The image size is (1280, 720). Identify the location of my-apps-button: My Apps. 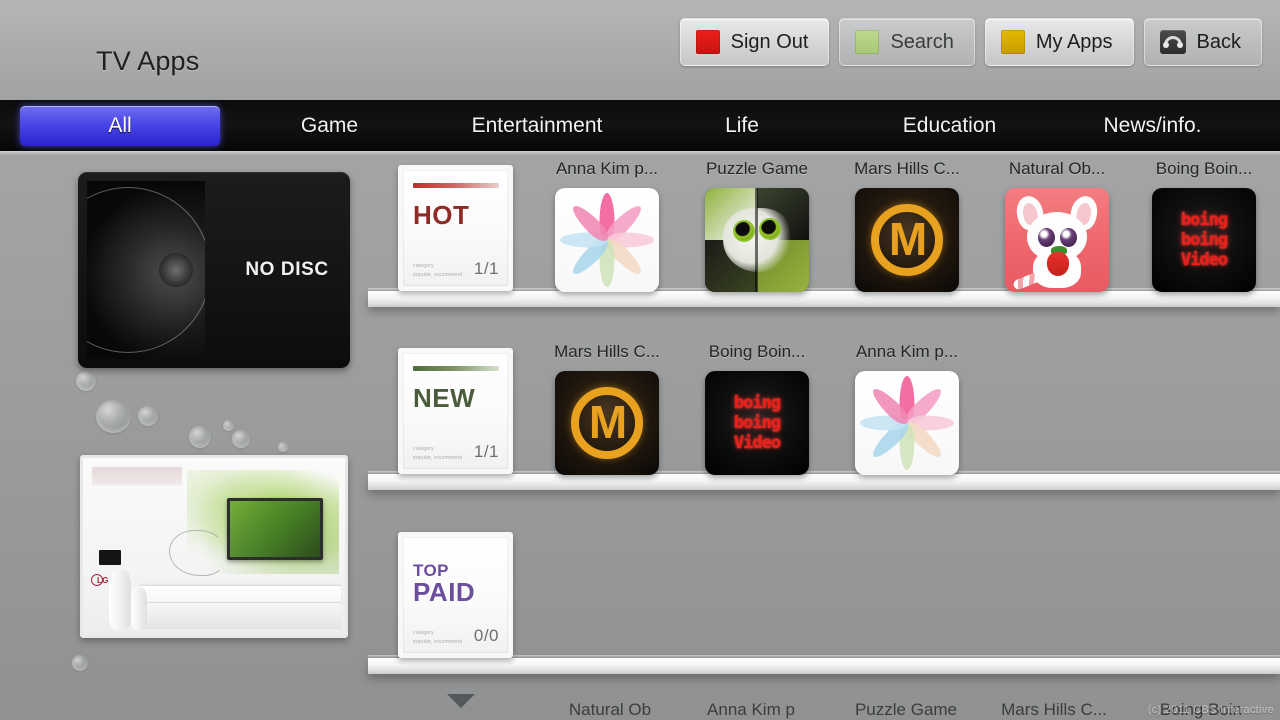
(1059, 42).